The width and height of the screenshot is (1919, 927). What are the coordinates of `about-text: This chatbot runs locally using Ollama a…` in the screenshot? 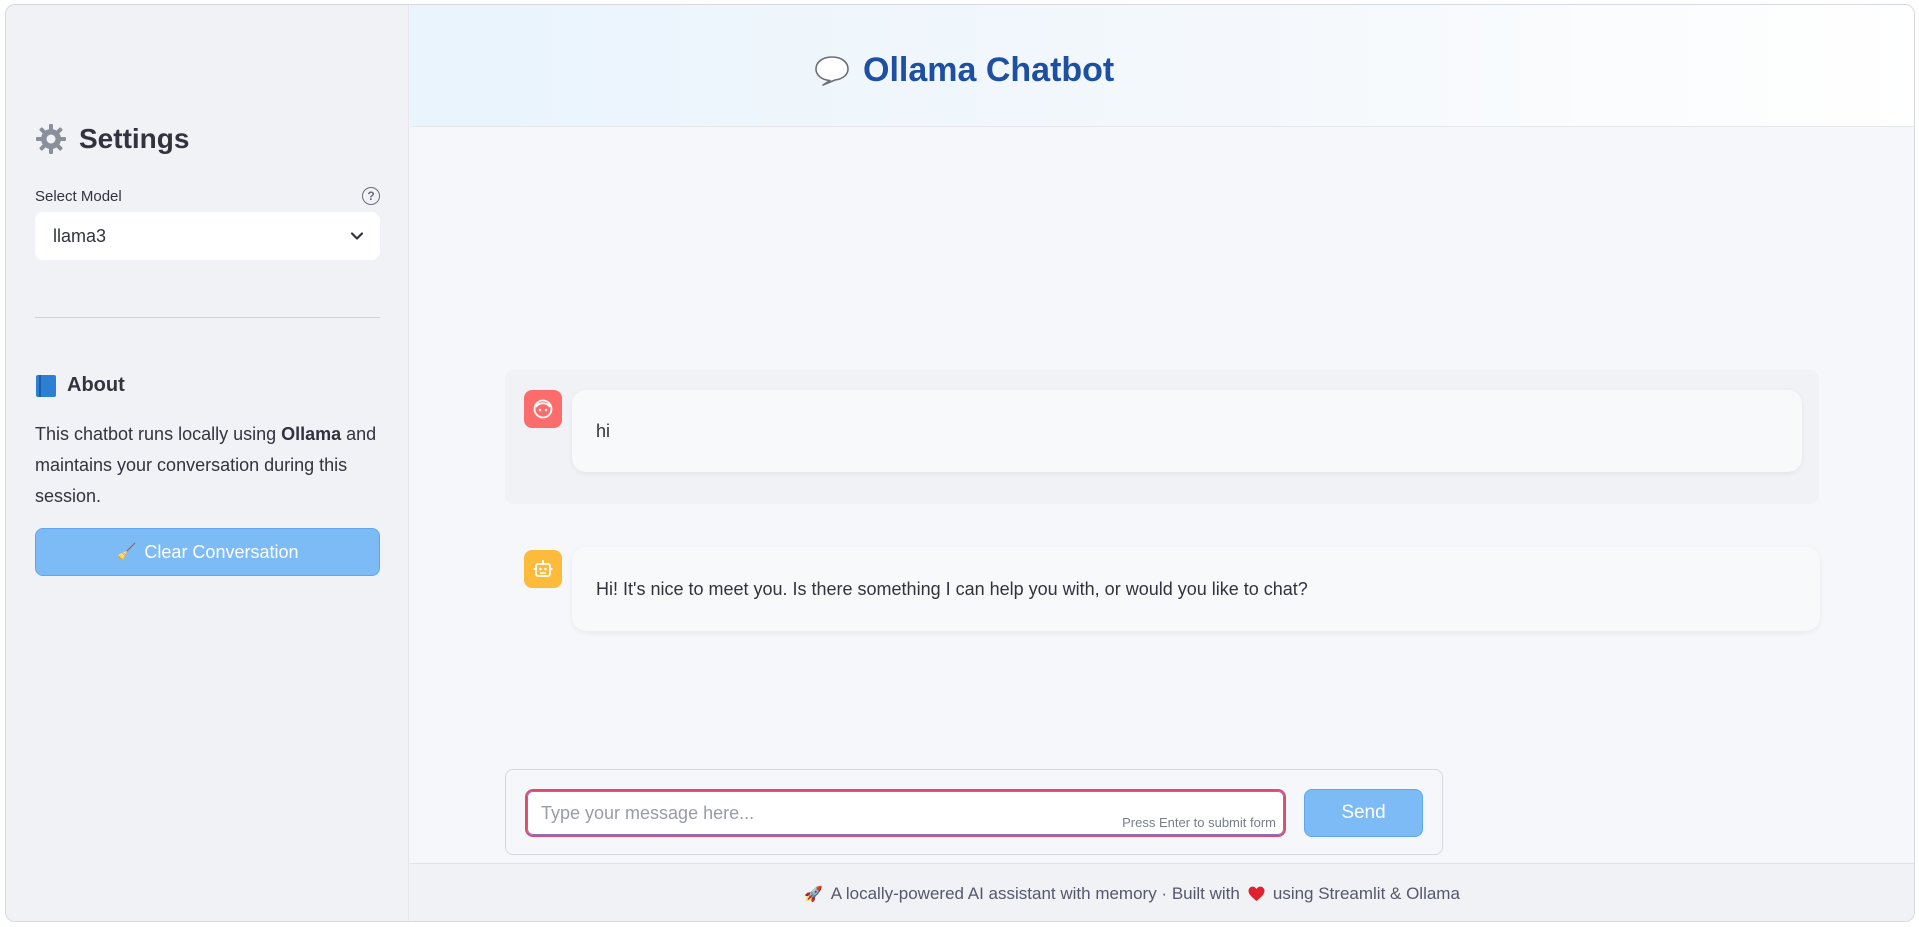 It's located at (210, 465).